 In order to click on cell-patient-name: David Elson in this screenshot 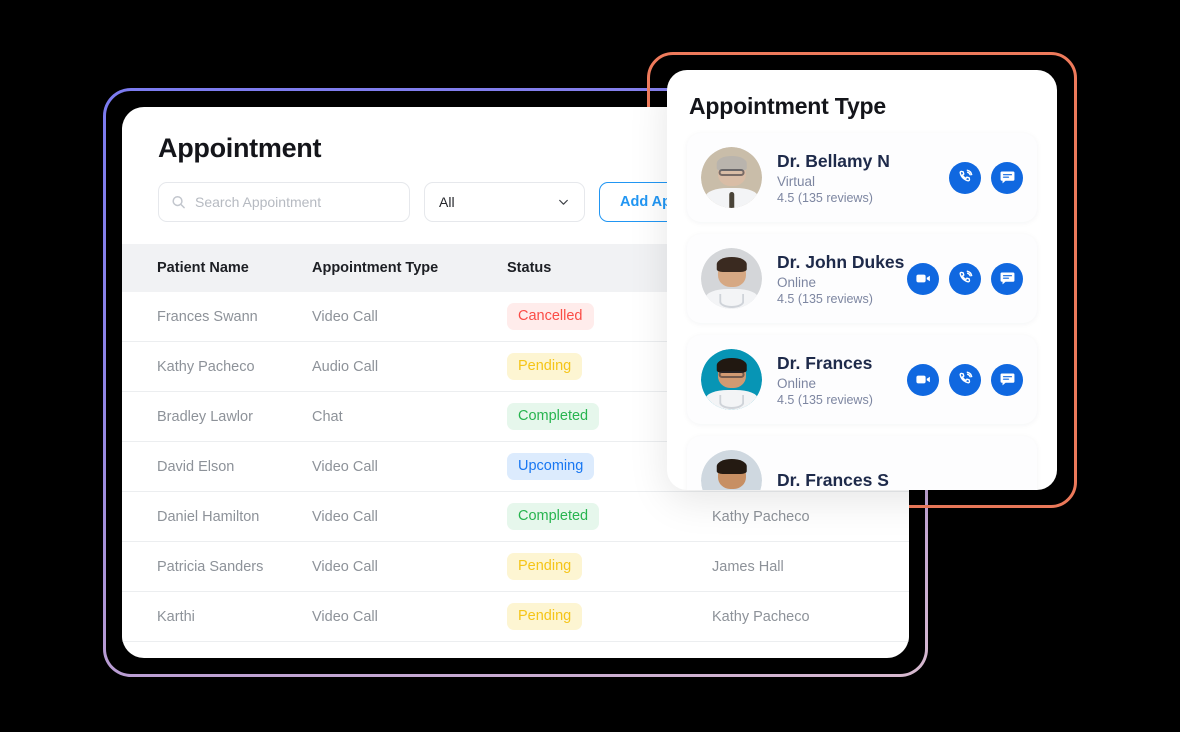, I will do `click(196, 466)`.